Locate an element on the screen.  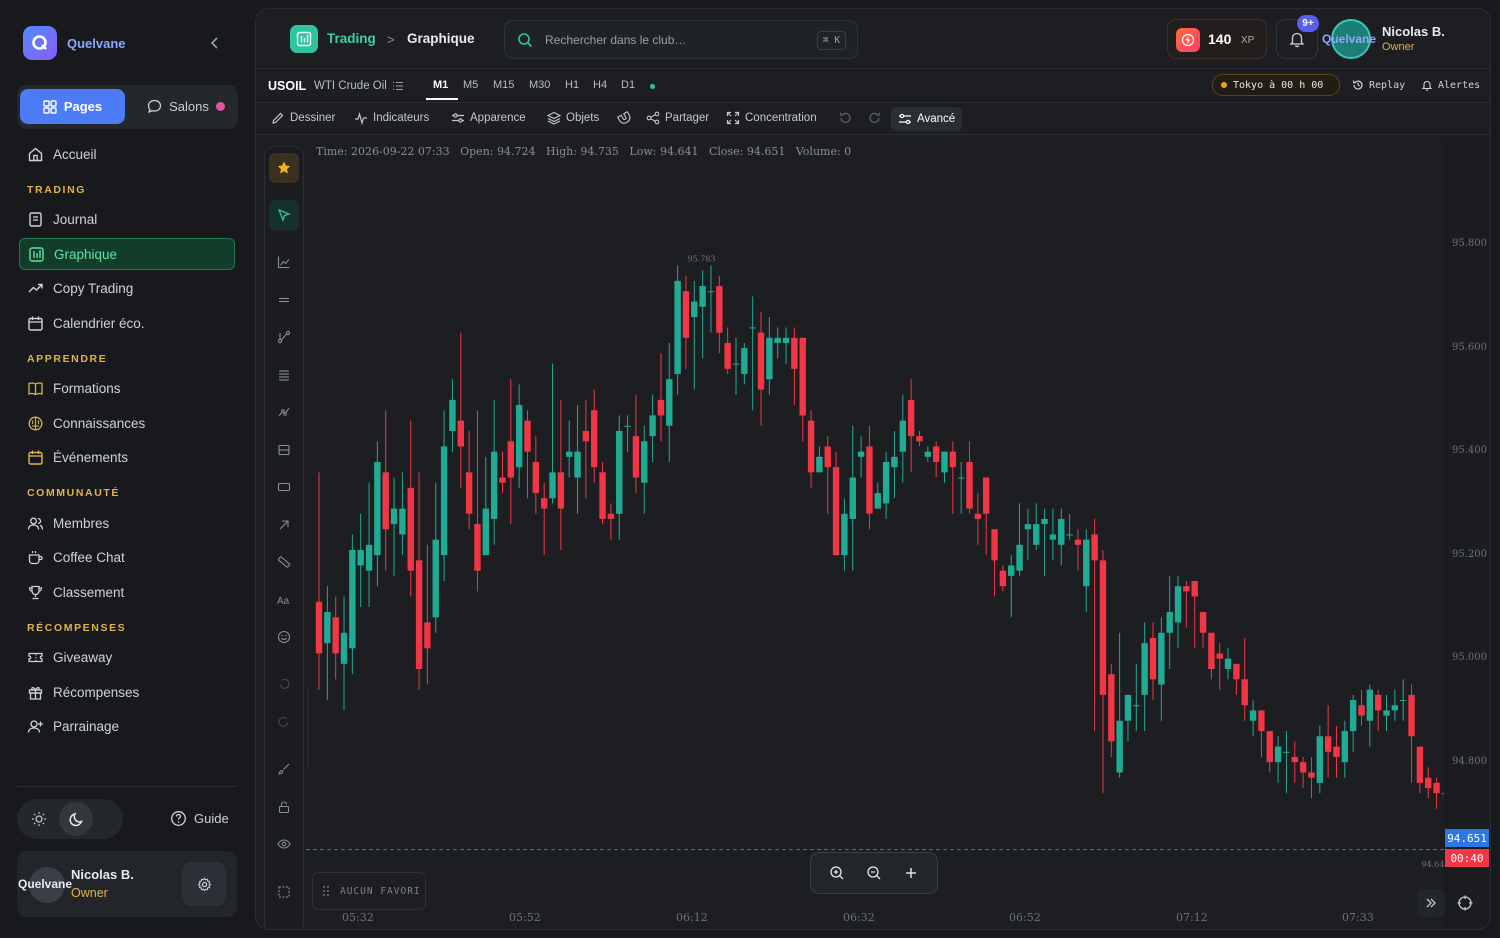
sidebar-item-formations: Formations is located at coordinates (127, 388).